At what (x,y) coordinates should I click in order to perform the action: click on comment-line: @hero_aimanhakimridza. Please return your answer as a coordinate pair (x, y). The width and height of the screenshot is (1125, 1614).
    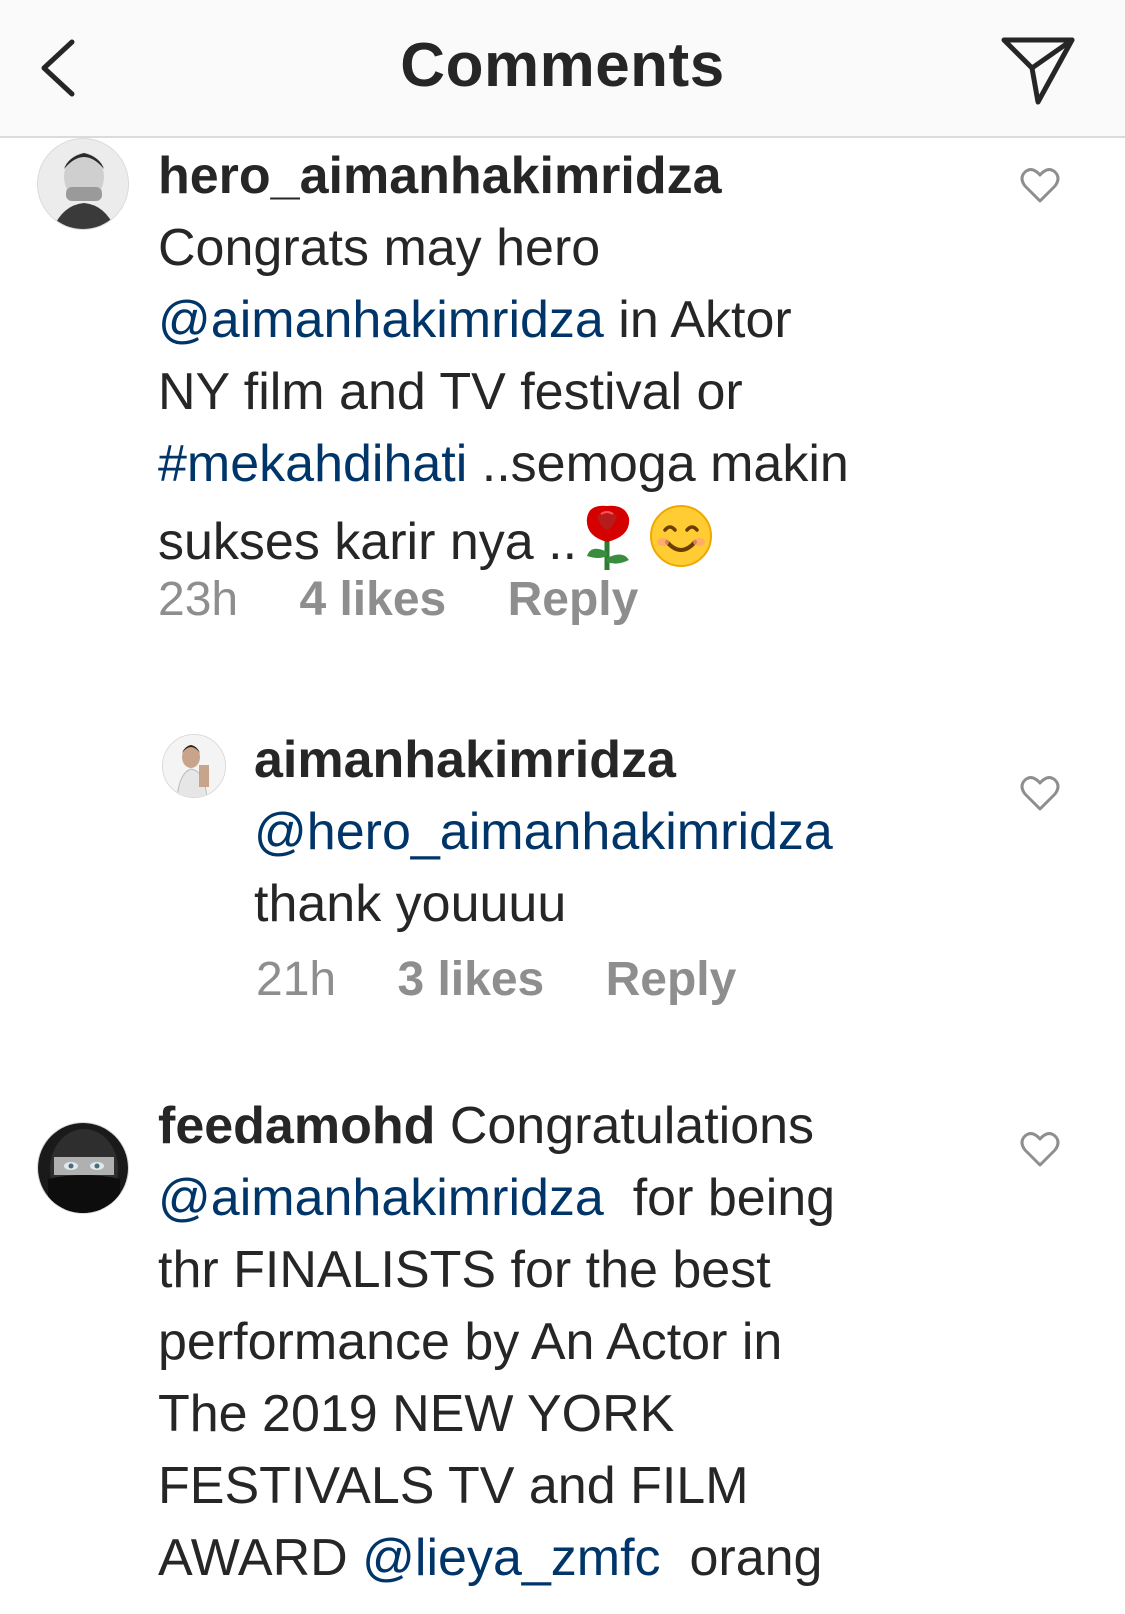
    Looking at the image, I should click on (634, 832).